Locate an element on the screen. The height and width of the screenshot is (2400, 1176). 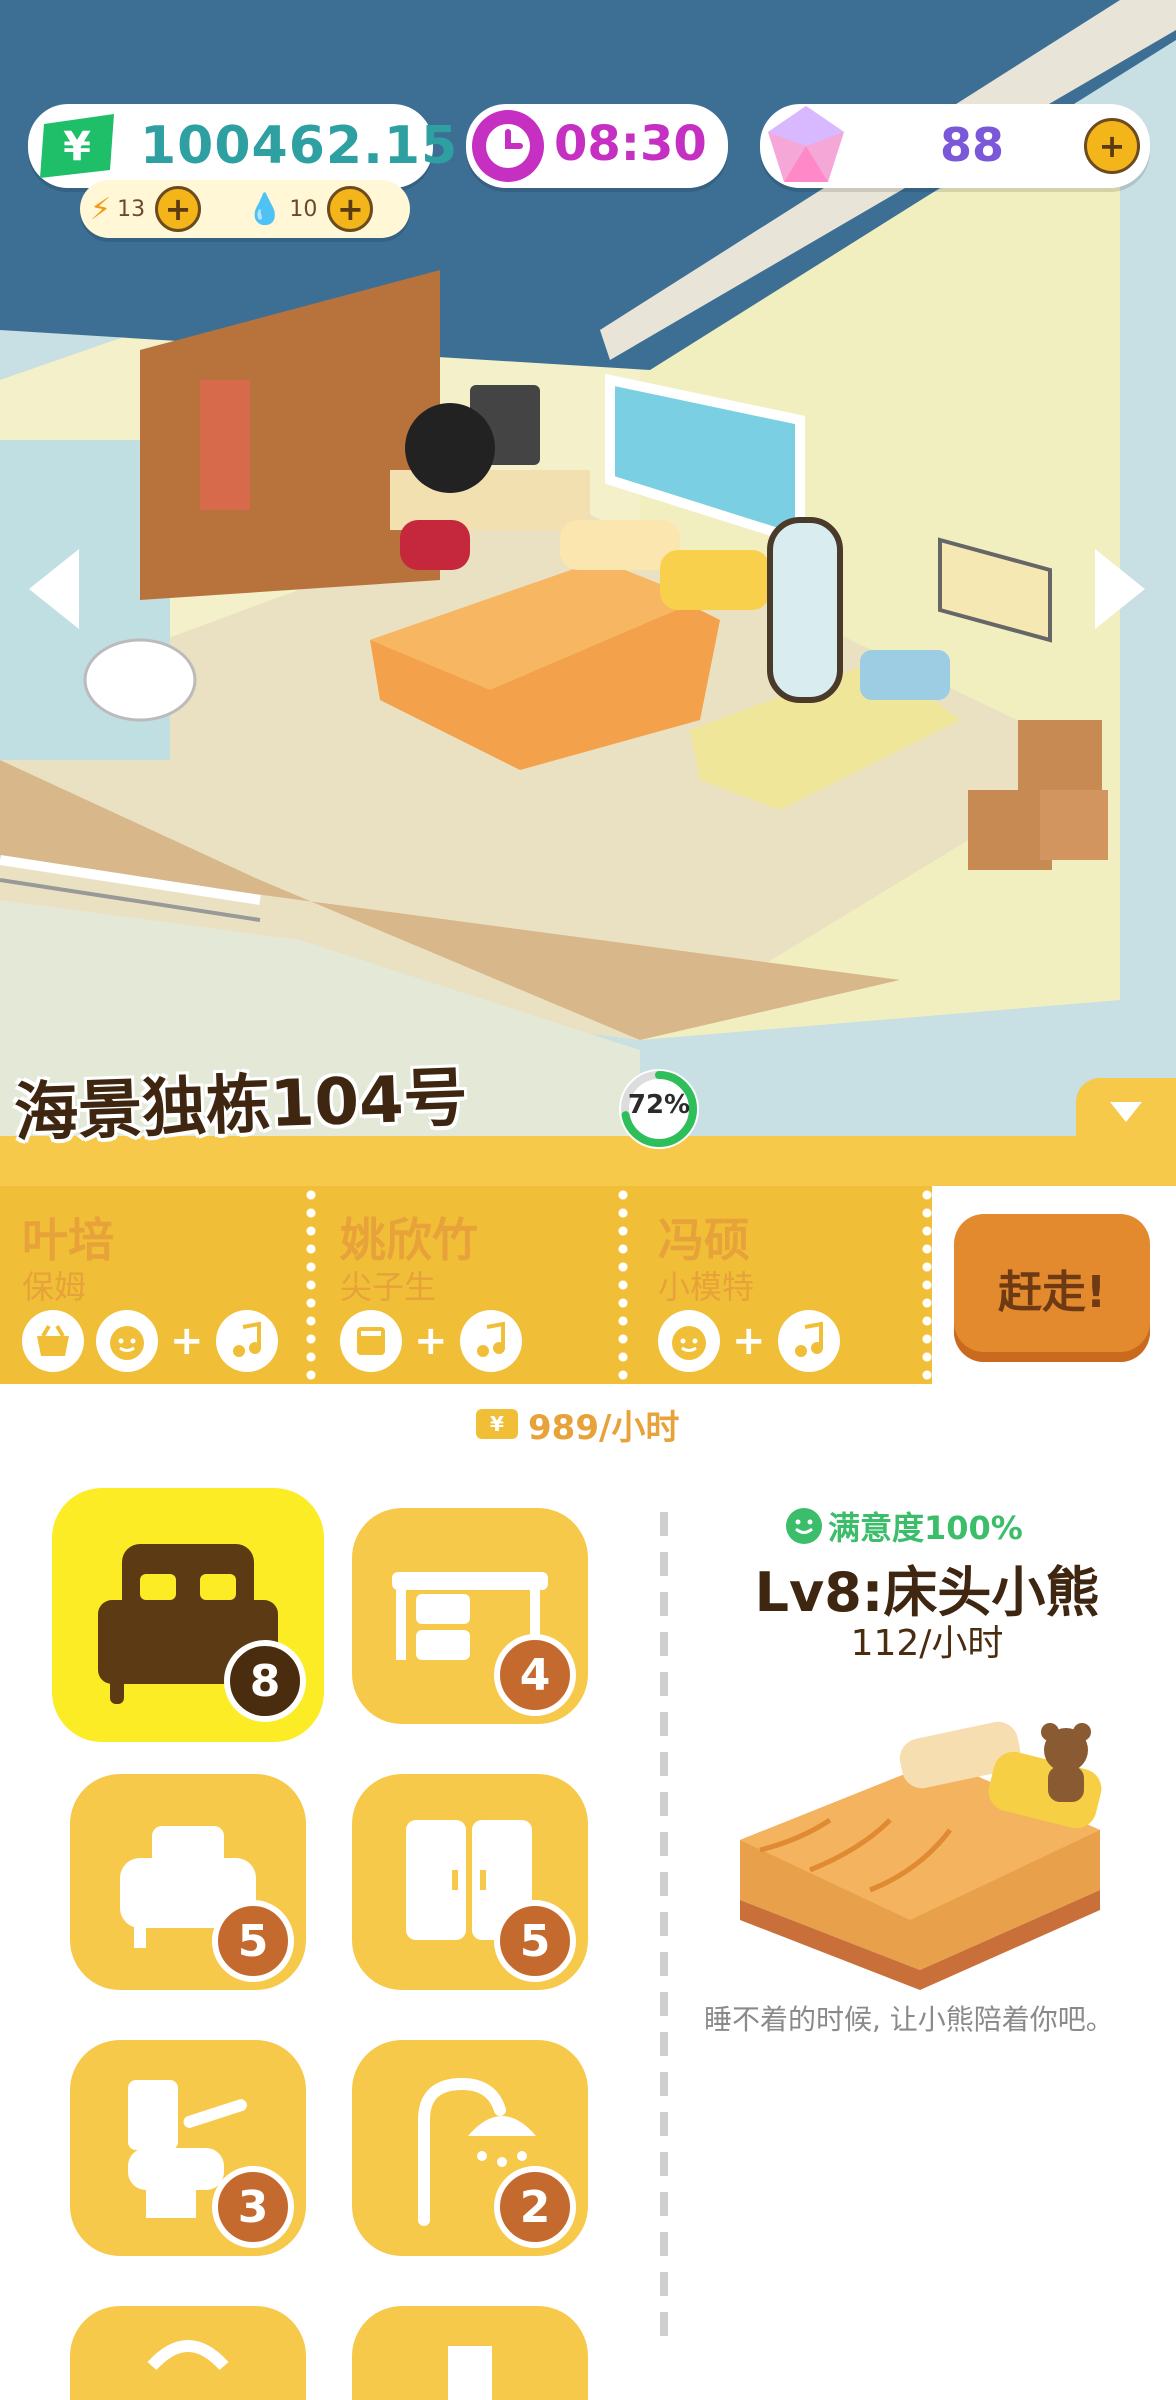
tenant-role: 尖子生 is located at coordinates (388, 1287).